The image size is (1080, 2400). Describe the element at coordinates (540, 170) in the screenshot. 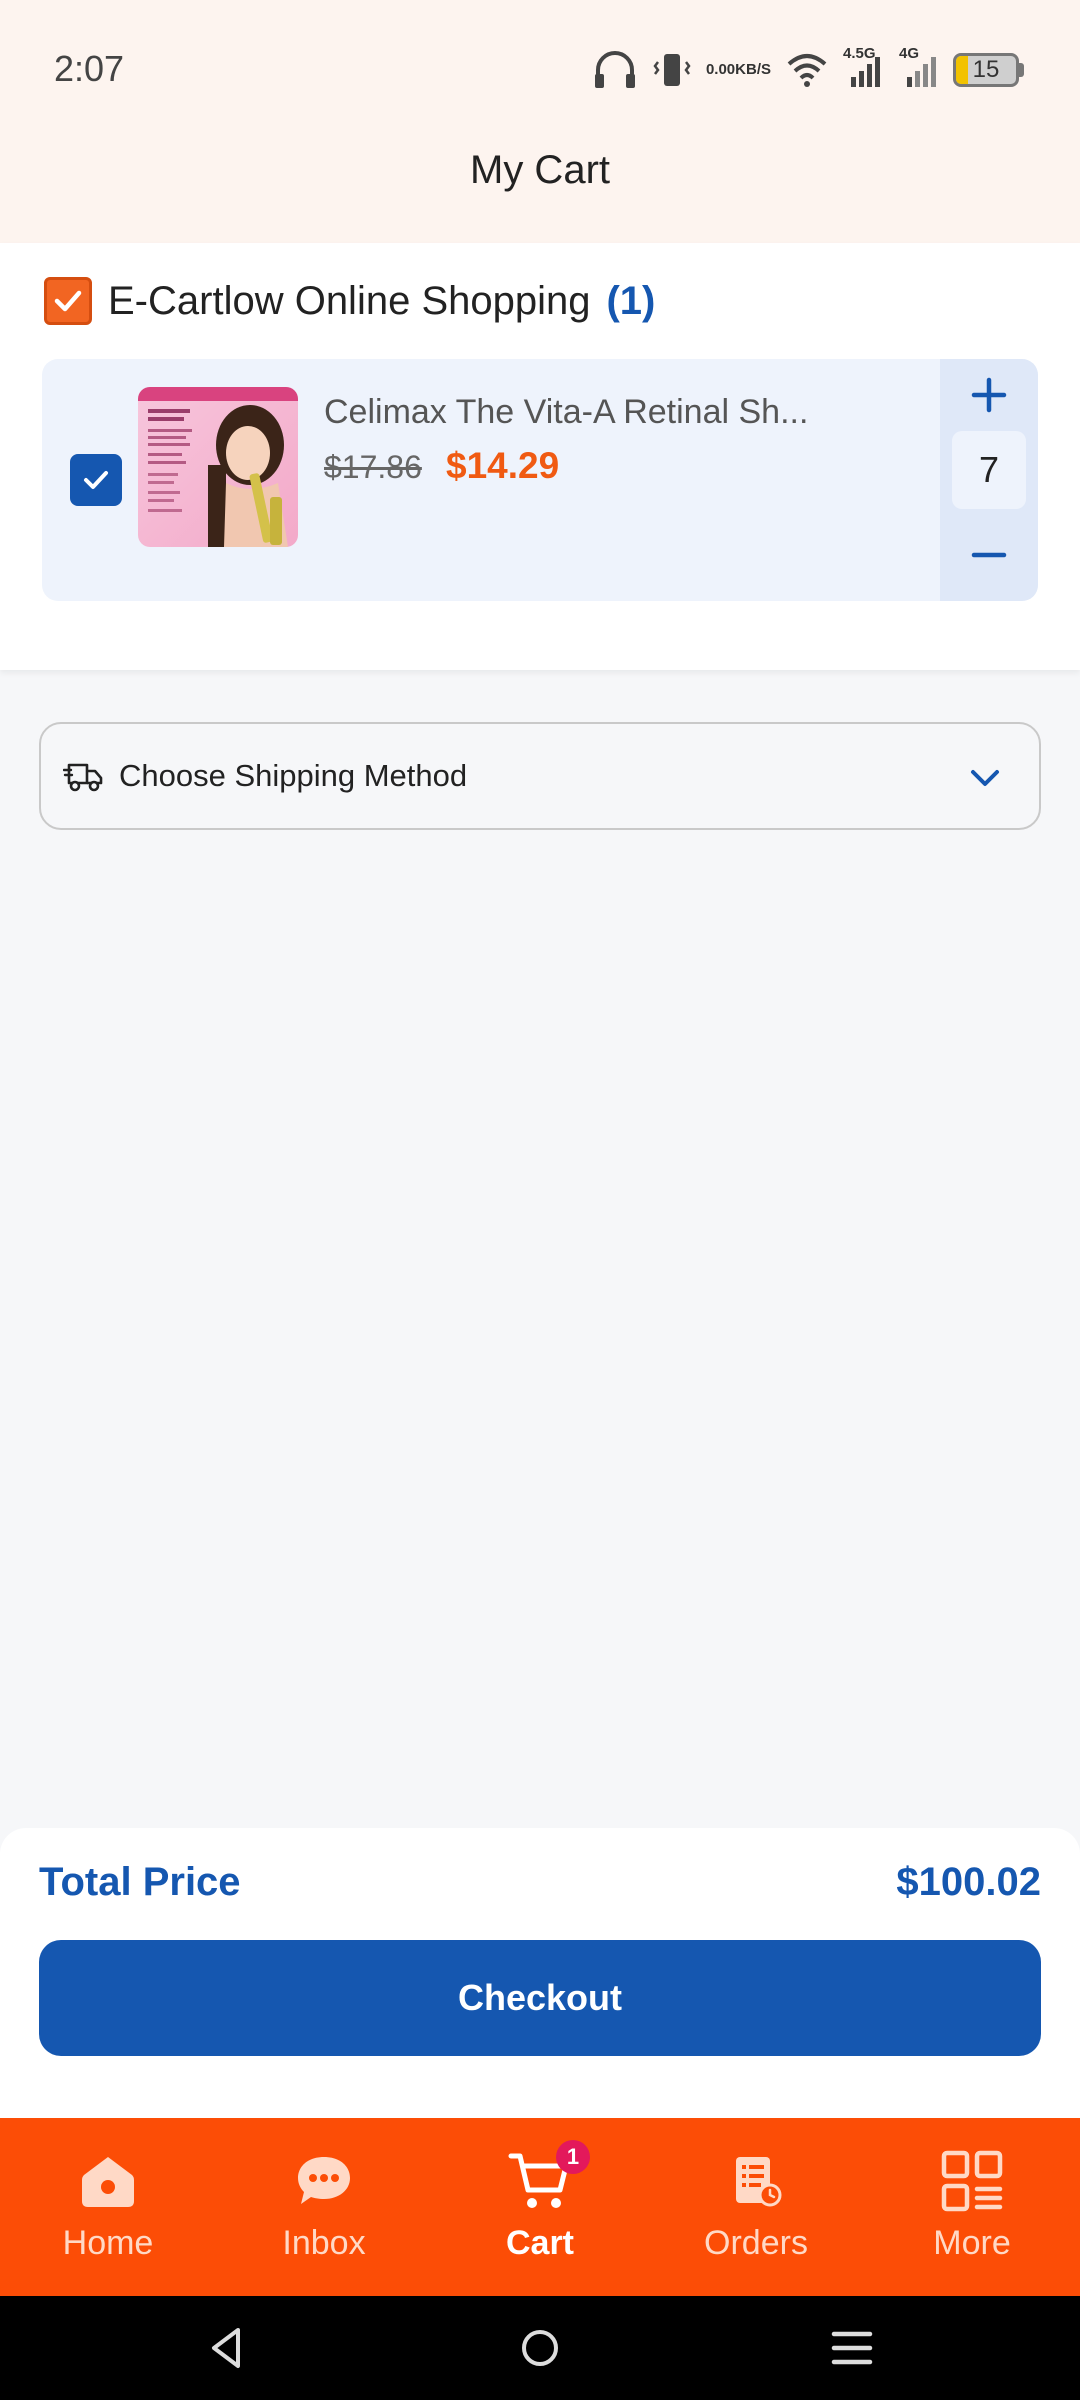

I see `page-title: My Cart` at that location.